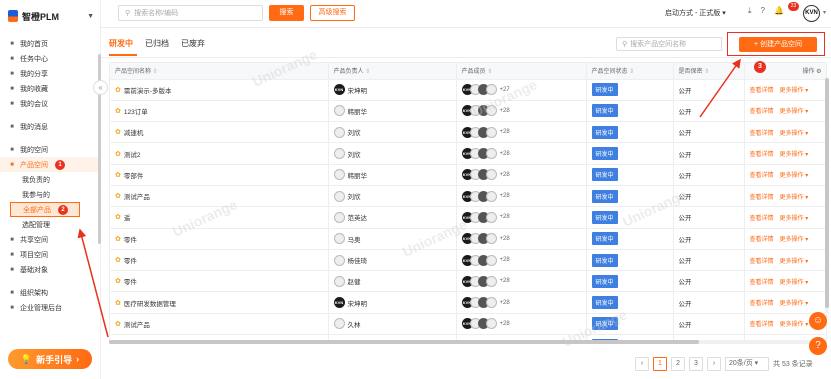  Describe the element at coordinates (50, 164) in the screenshot. I see `sidebar-item-7: ■ 产品空间 1` at that location.